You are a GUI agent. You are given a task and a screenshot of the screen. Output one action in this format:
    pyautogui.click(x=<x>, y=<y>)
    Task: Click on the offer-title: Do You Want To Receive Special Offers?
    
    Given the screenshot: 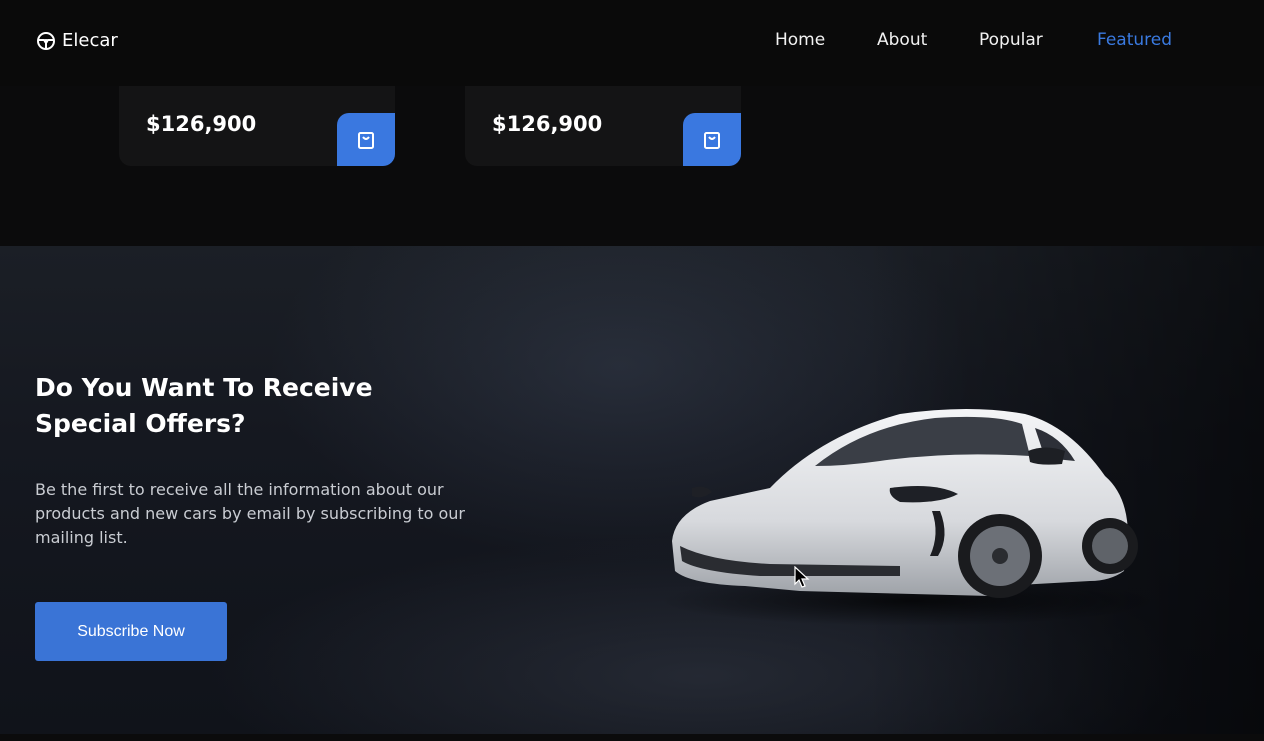 What is the action you would take?
    pyautogui.click(x=204, y=405)
    